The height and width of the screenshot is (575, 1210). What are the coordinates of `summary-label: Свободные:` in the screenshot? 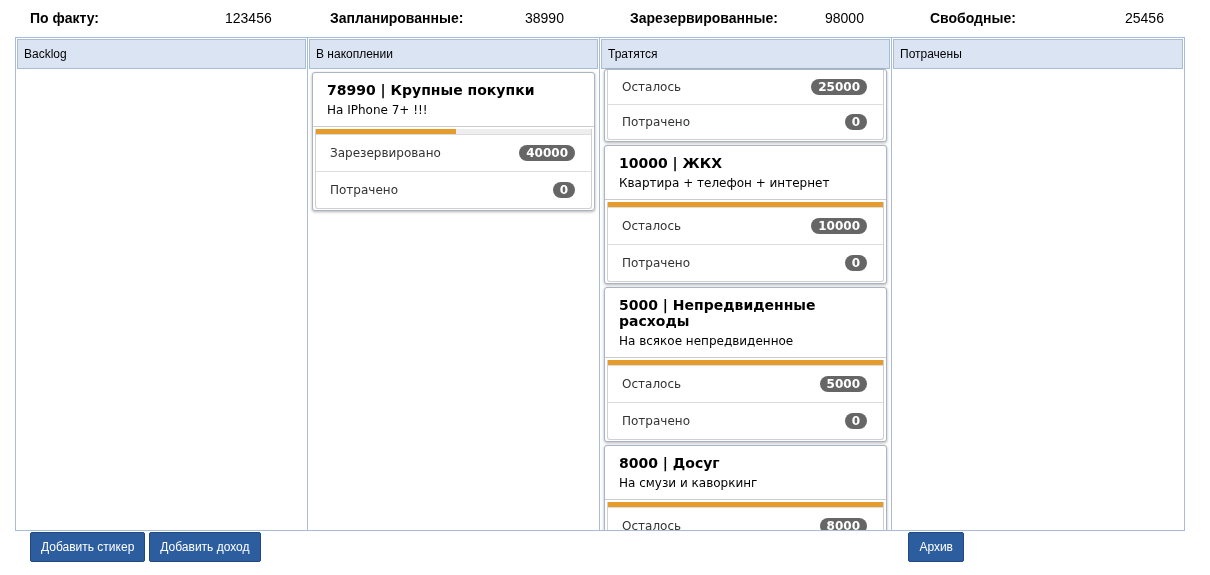 It's located at (973, 17).